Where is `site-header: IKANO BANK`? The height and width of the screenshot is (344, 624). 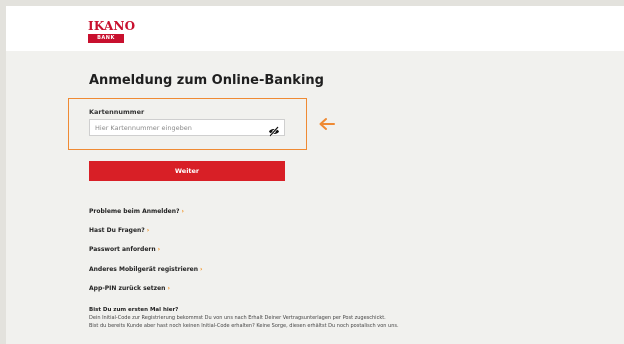 site-header: IKANO BANK is located at coordinates (315, 28).